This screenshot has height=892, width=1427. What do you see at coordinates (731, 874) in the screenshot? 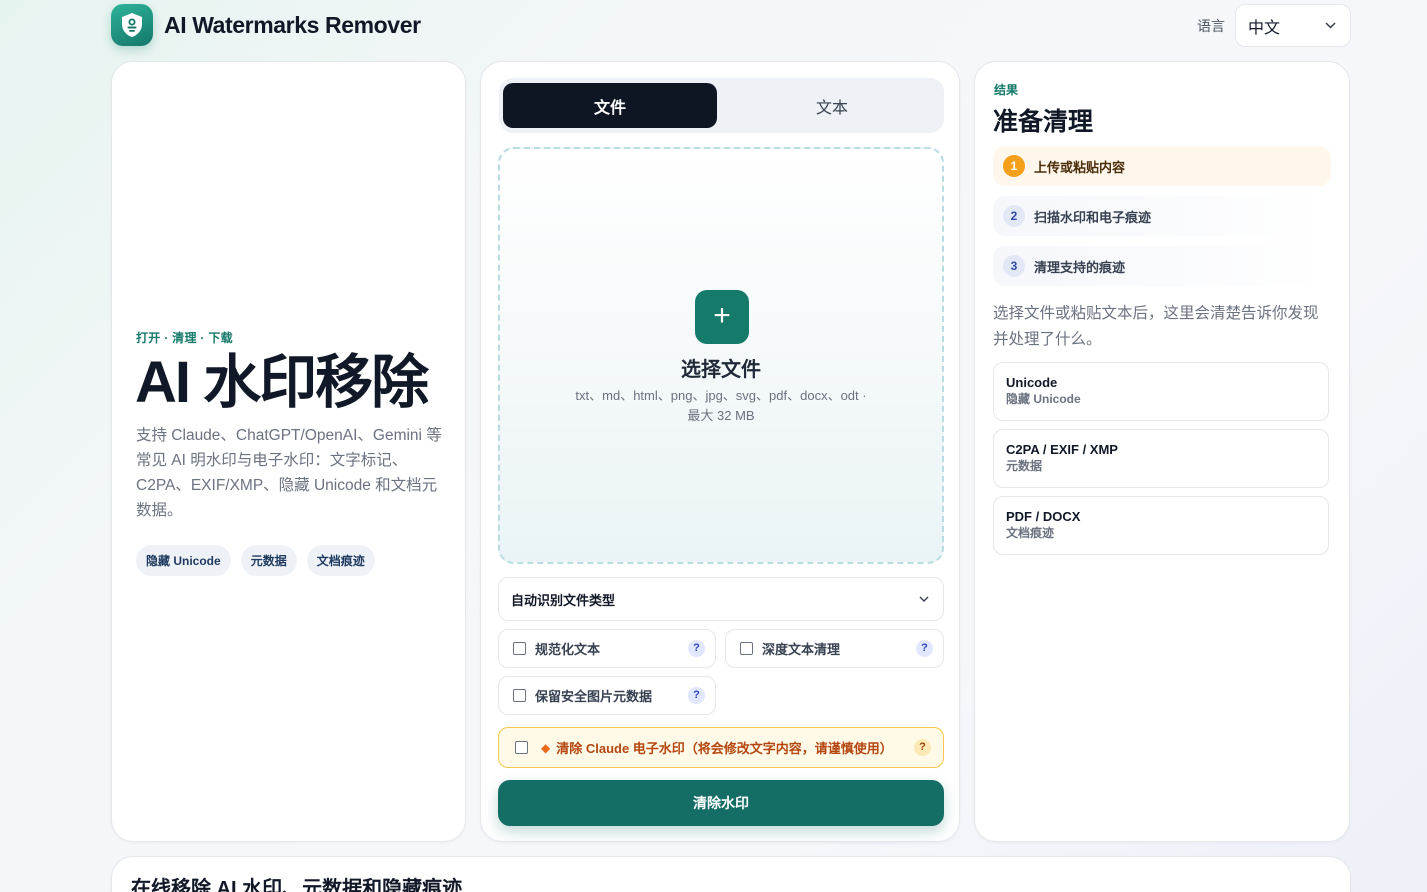
I see `seo-section-card: 在线移除 AI 水印、元数据和隐藏痕迹` at bounding box center [731, 874].